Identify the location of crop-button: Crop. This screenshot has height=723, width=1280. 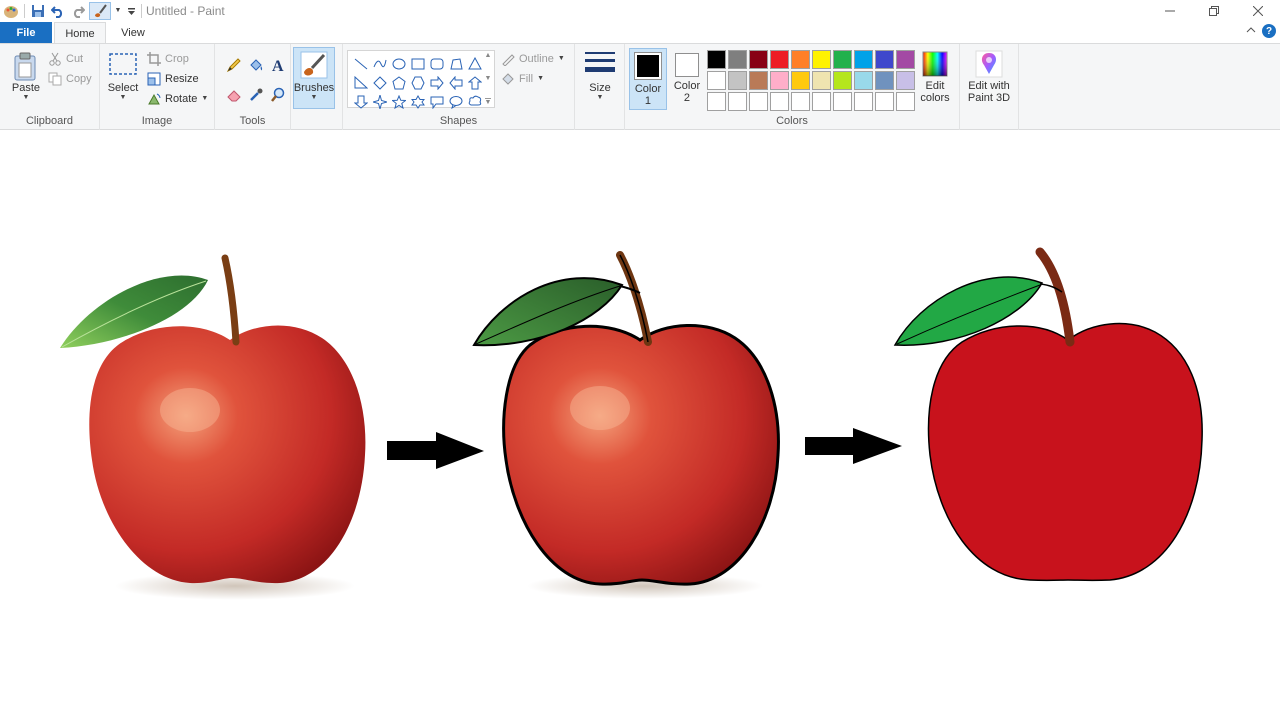
(168, 59).